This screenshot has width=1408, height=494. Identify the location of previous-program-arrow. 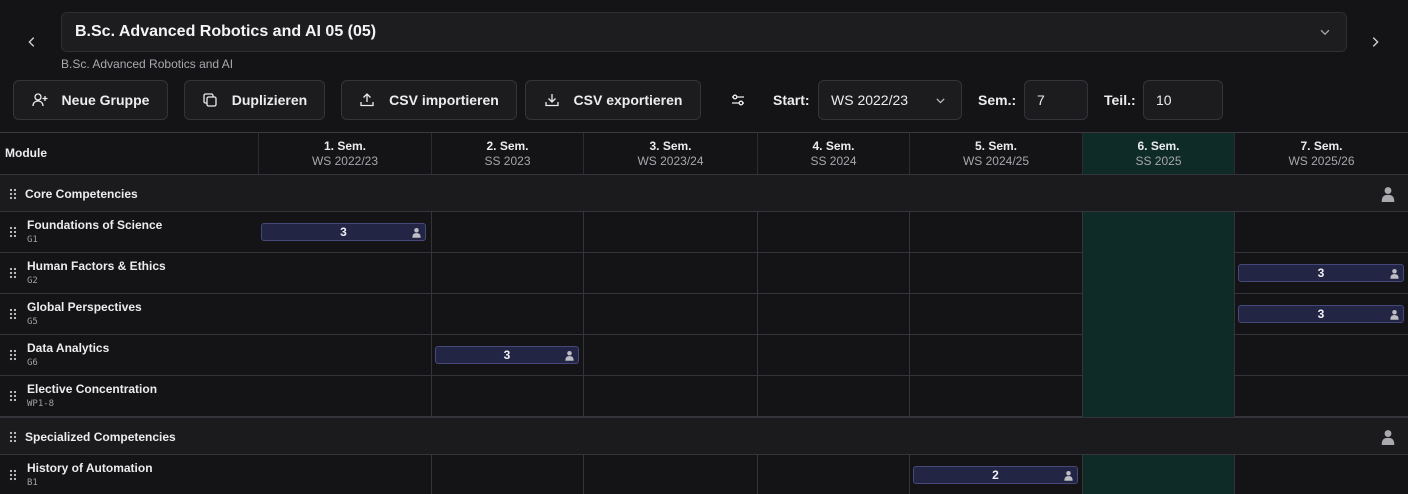
(32, 42).